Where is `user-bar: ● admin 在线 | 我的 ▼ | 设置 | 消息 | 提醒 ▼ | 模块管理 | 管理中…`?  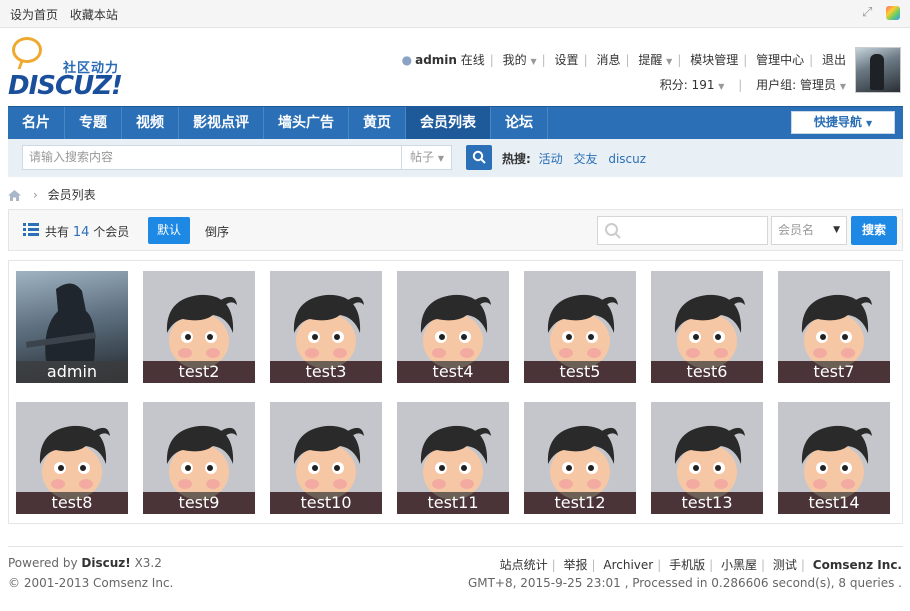
user-bar: ● admin 在线 | 我的 ▼ | 设置 | 消息 | 提醒 ▼ | 模块管理 | 管理中… is located at coordinates (623, 60).